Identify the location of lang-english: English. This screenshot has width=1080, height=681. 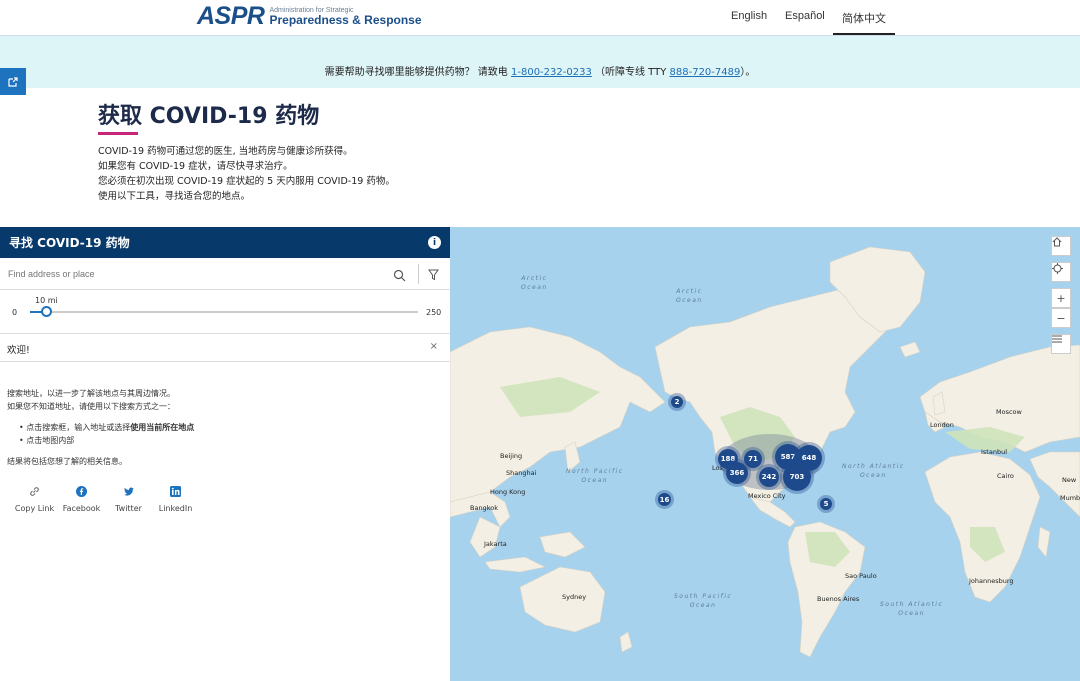
(749, 16).